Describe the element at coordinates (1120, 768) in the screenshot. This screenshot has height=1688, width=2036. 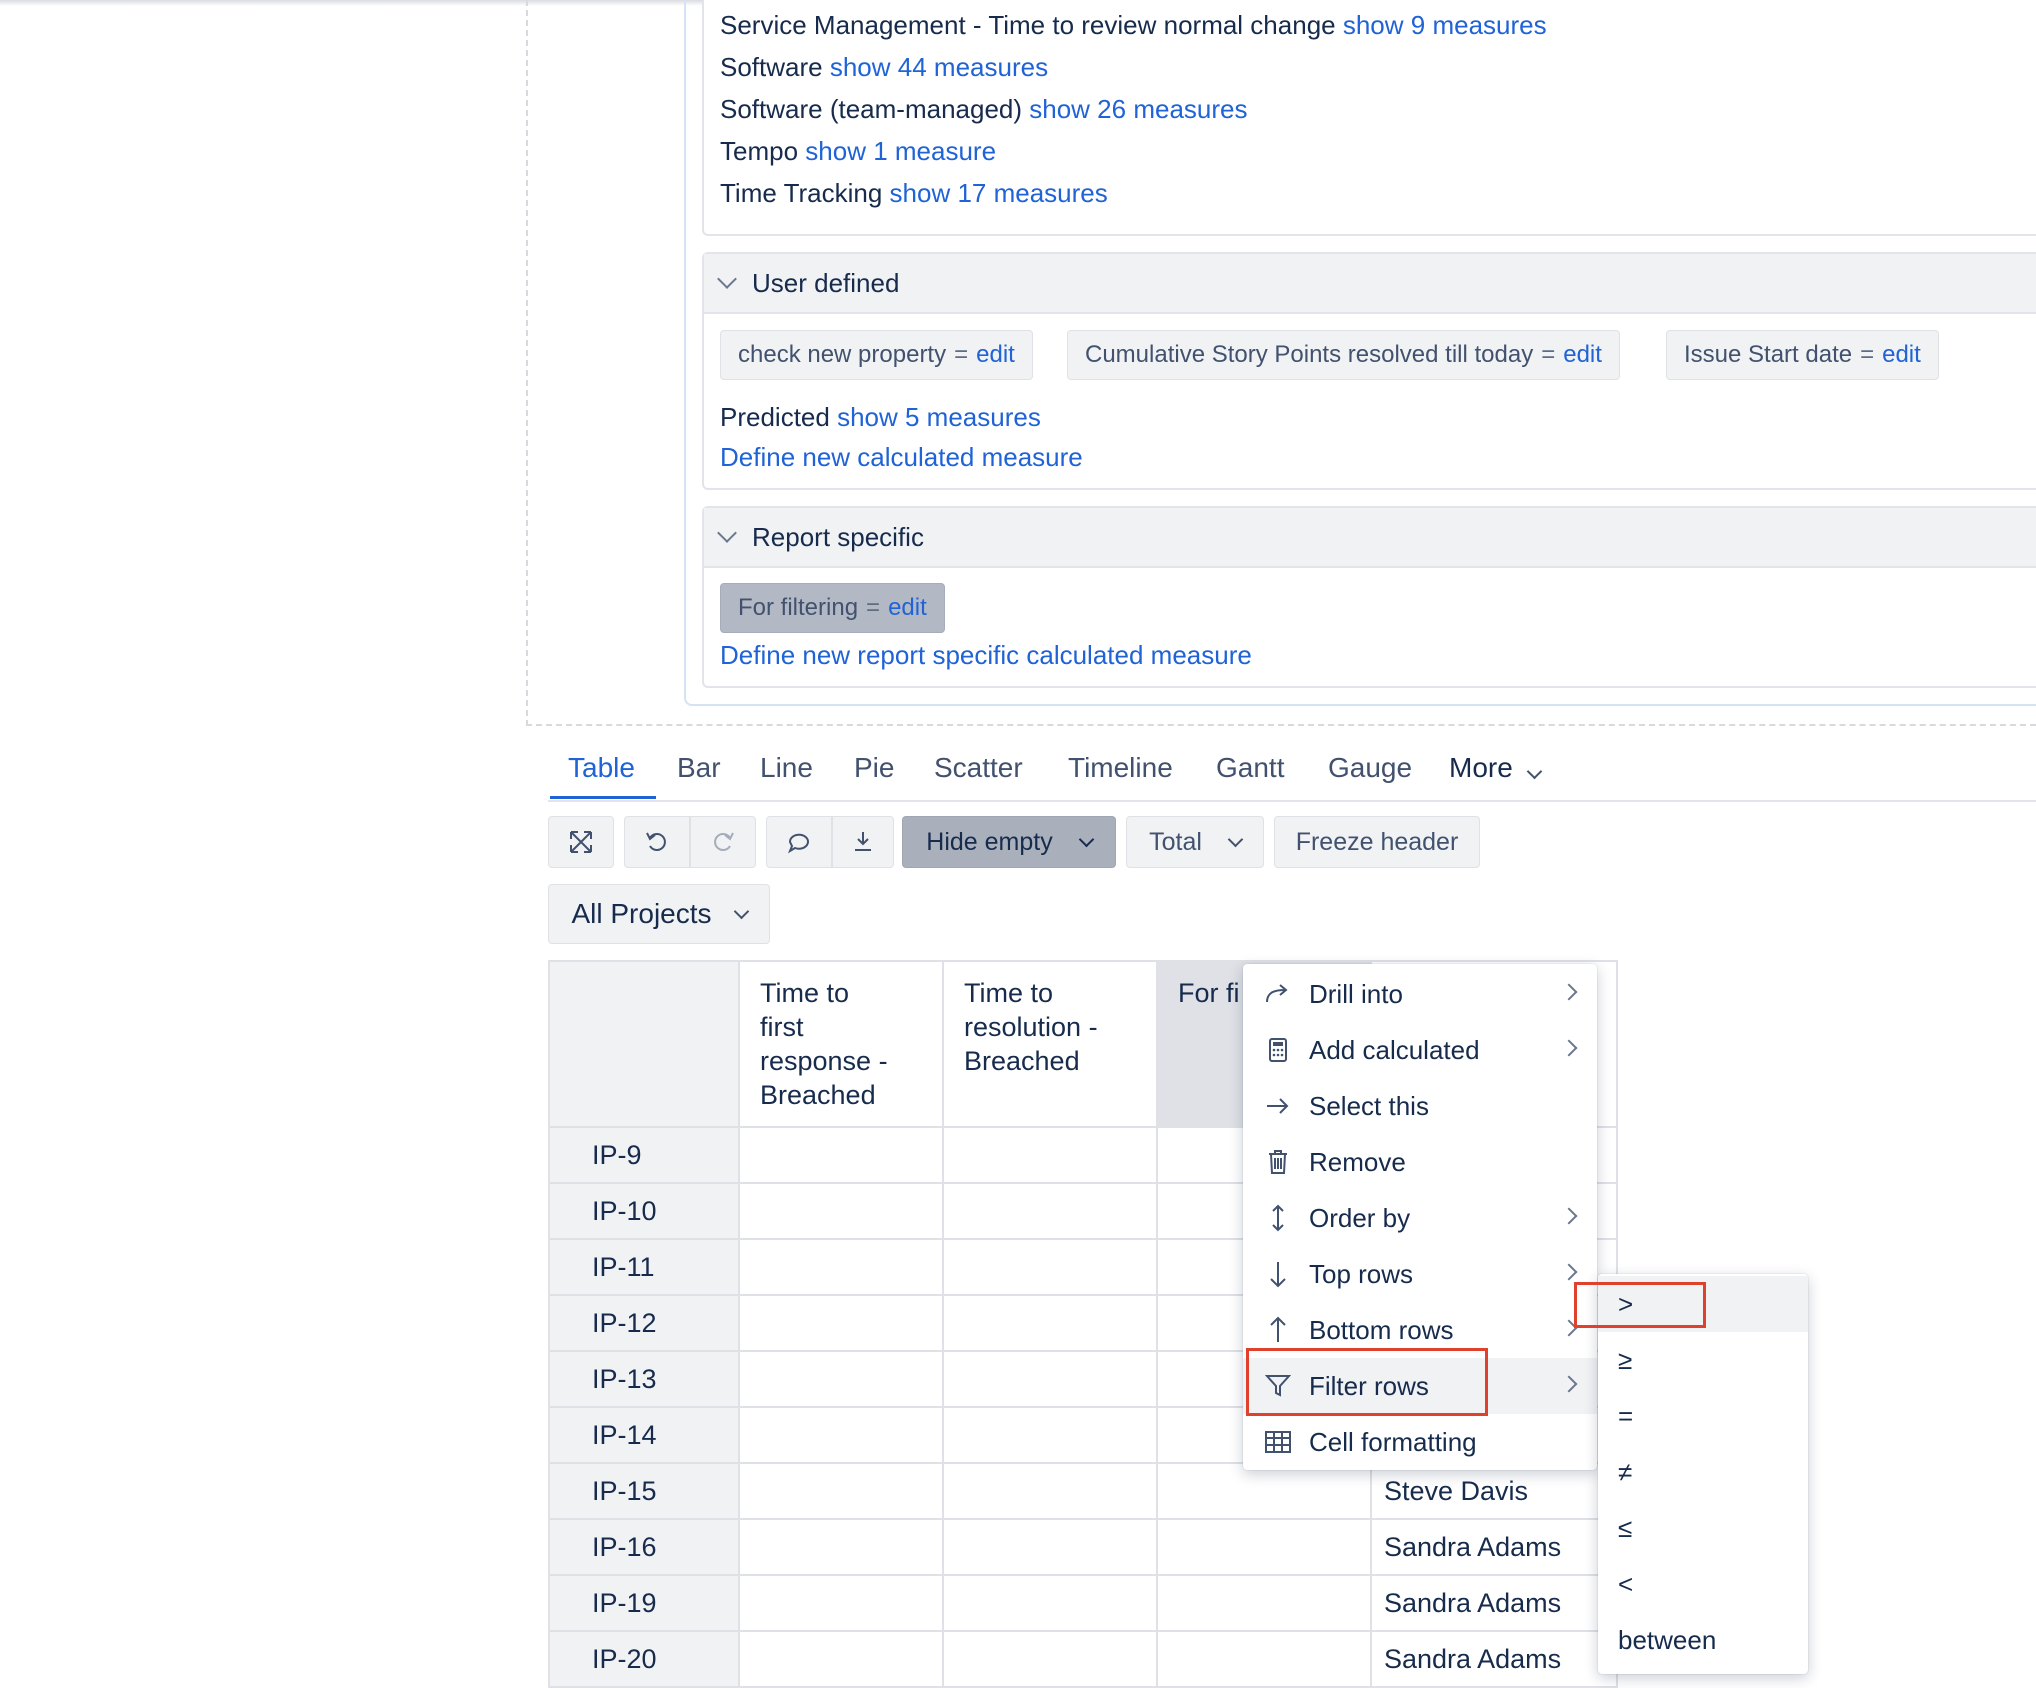
I see `tab-timeline: Timeline` at that location.